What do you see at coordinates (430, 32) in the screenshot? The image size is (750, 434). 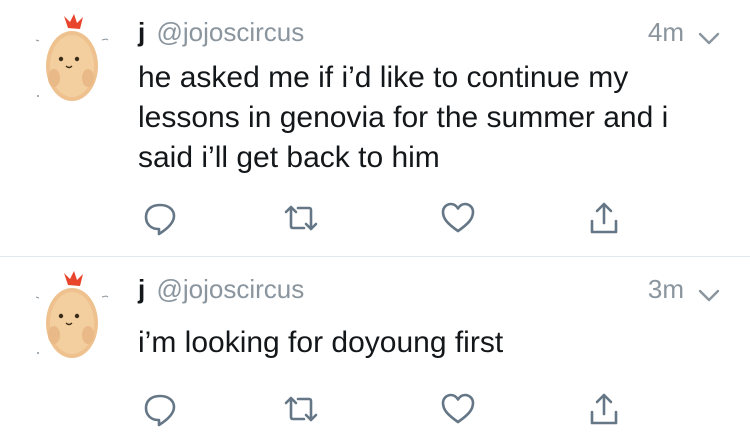 I see `tweet-header: j @jojoscircus 4m` at bounding box center [430, 32].